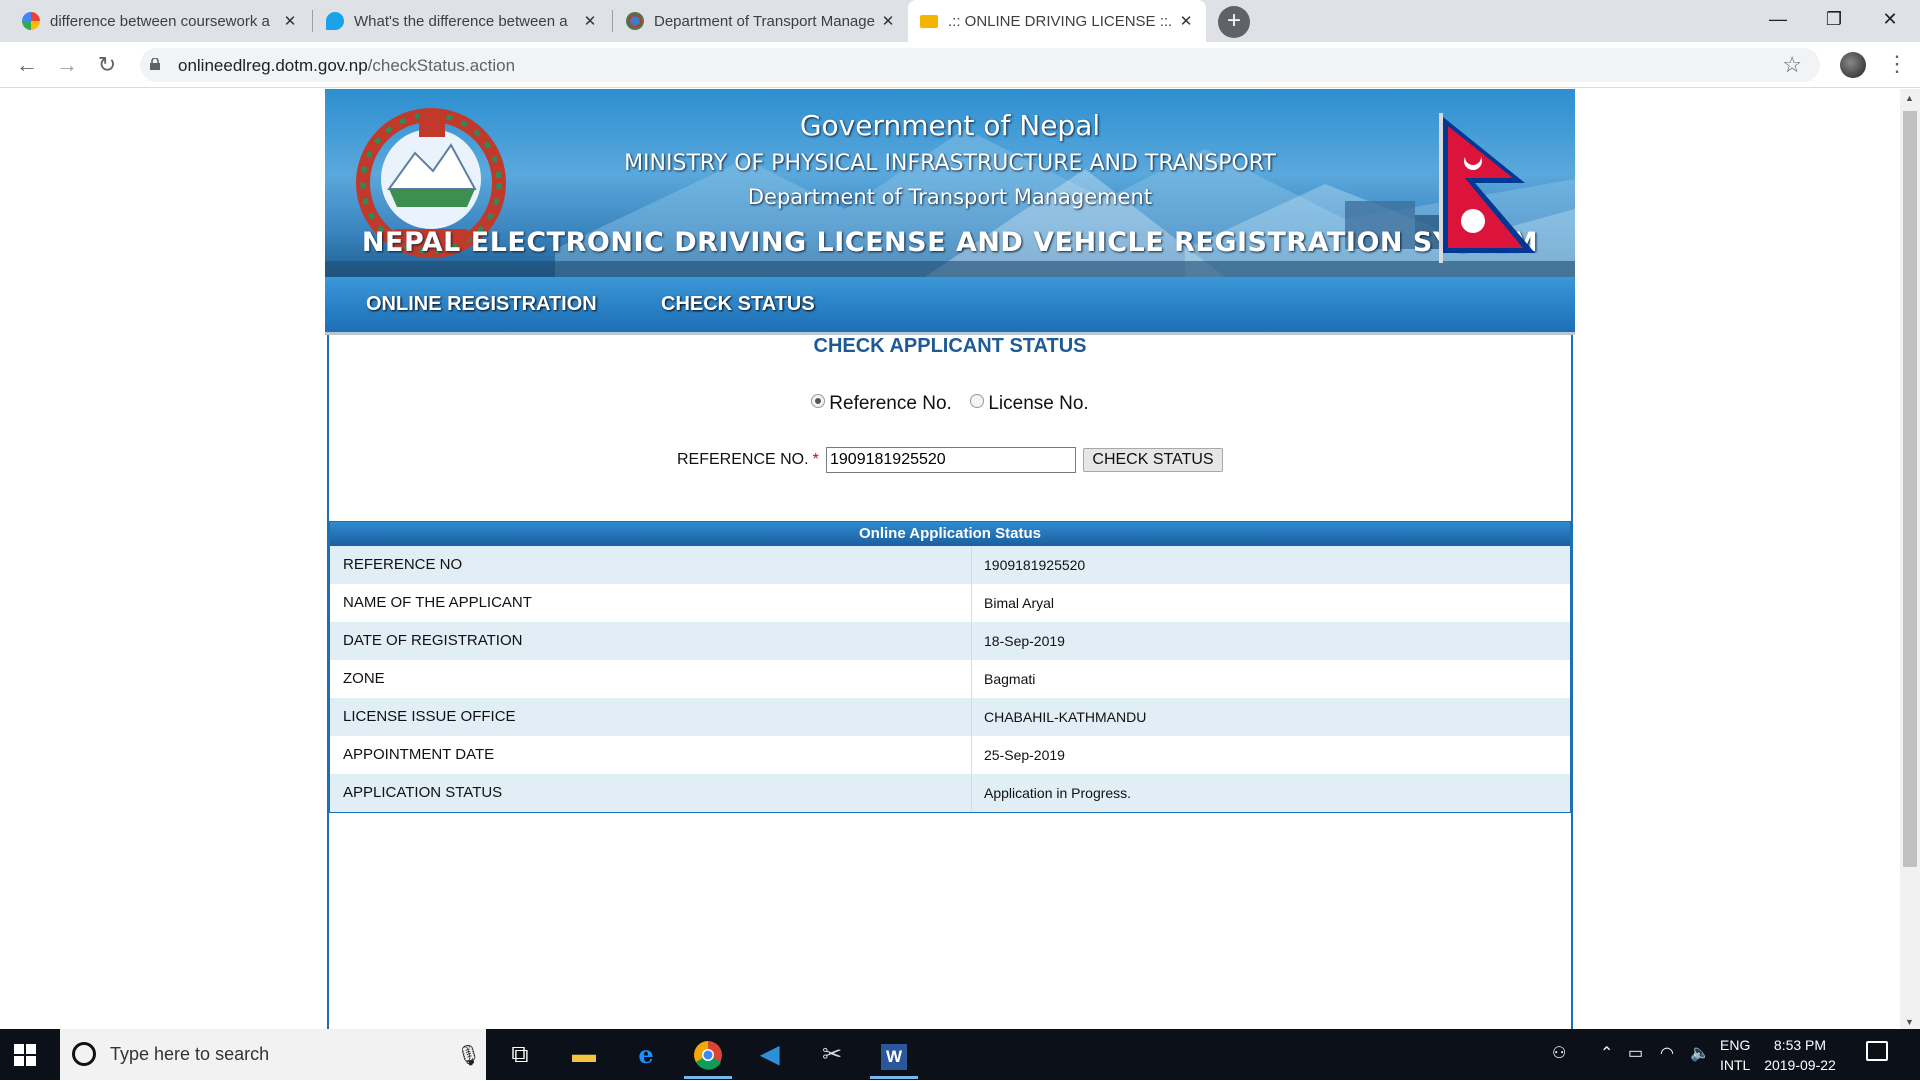  What do you see at coordinates (1667, 1053) in the screenshot?
I see `wifi-icon: ◠` at bounding box center [1667, 1053].